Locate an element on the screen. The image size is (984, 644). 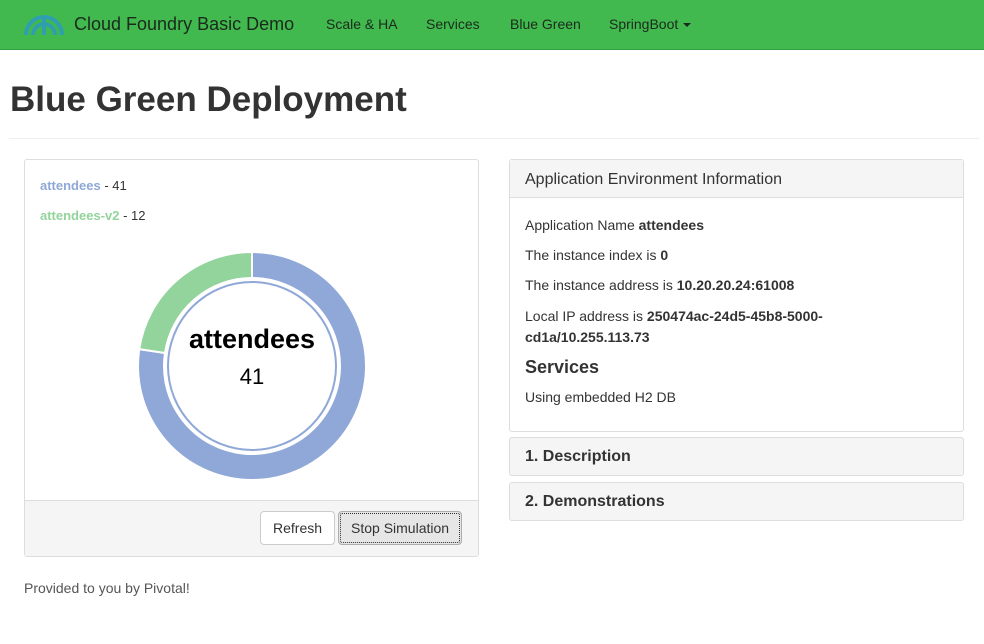
application-name-row: Application Name attendees is located at coordinates (614, 225).